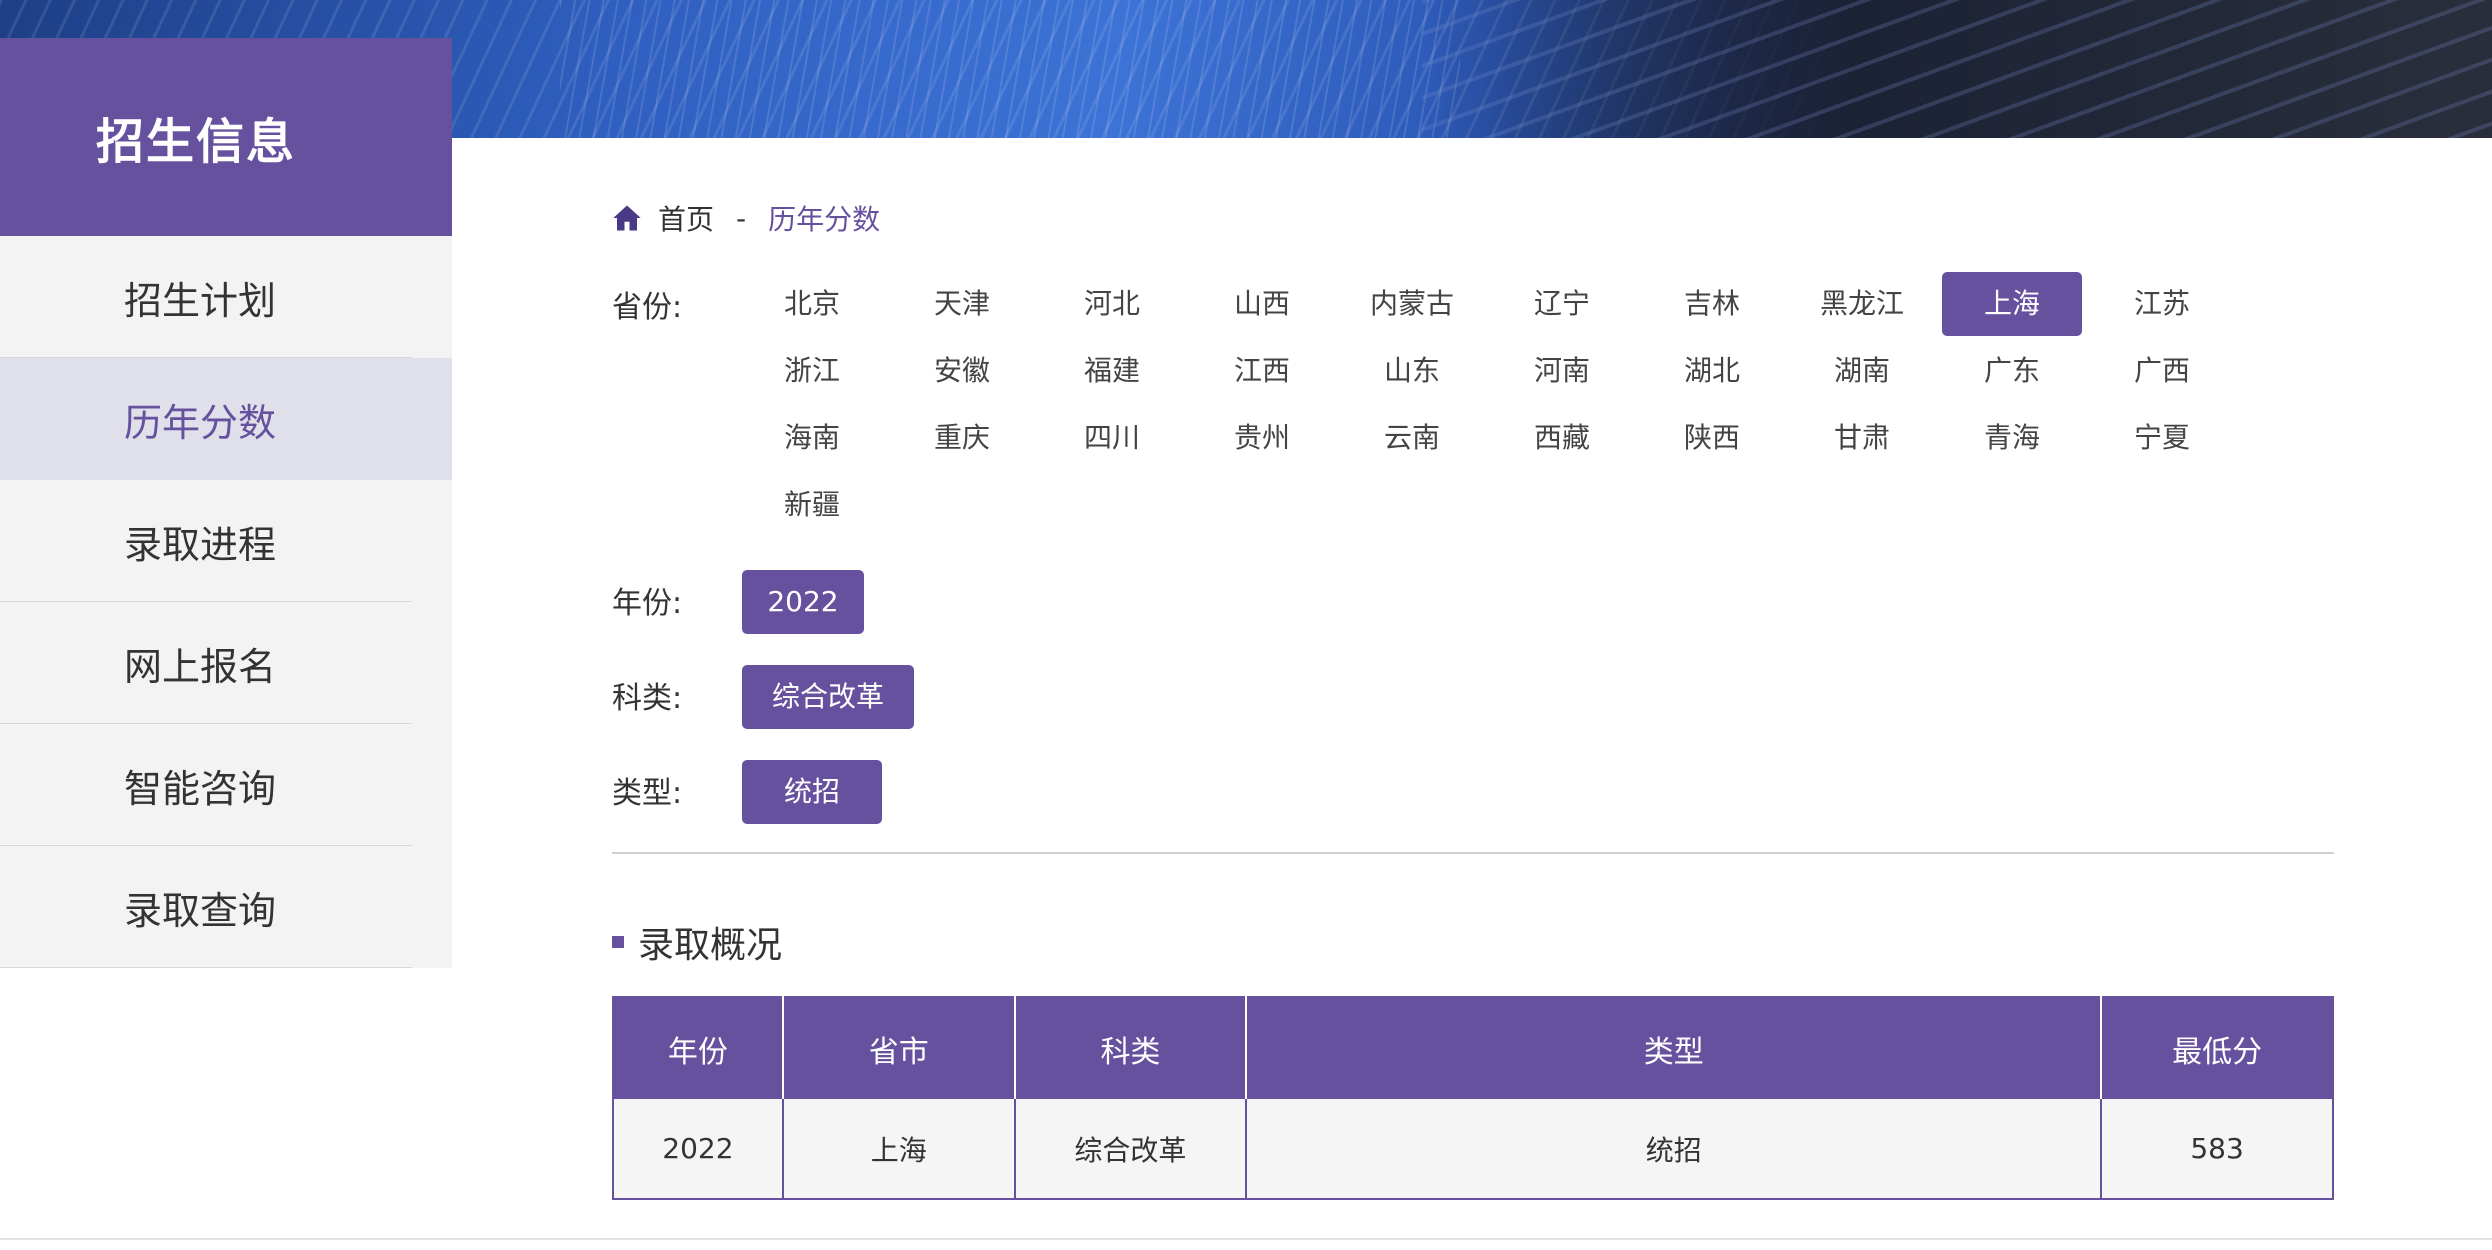 This screenshot has height=1250, width=2492. What do you see at coordinates (1862, 438) in the screenshot?
I see `province-option: 甘肃` at bounding box center [1862, 438].